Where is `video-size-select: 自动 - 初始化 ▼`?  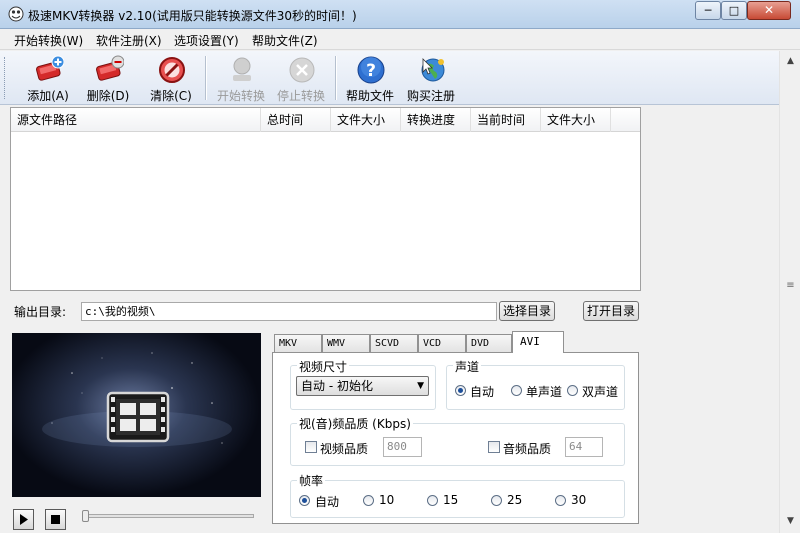
video-size-select: 自动 - 初始化 ▼ is located at coordinates (362, 386).